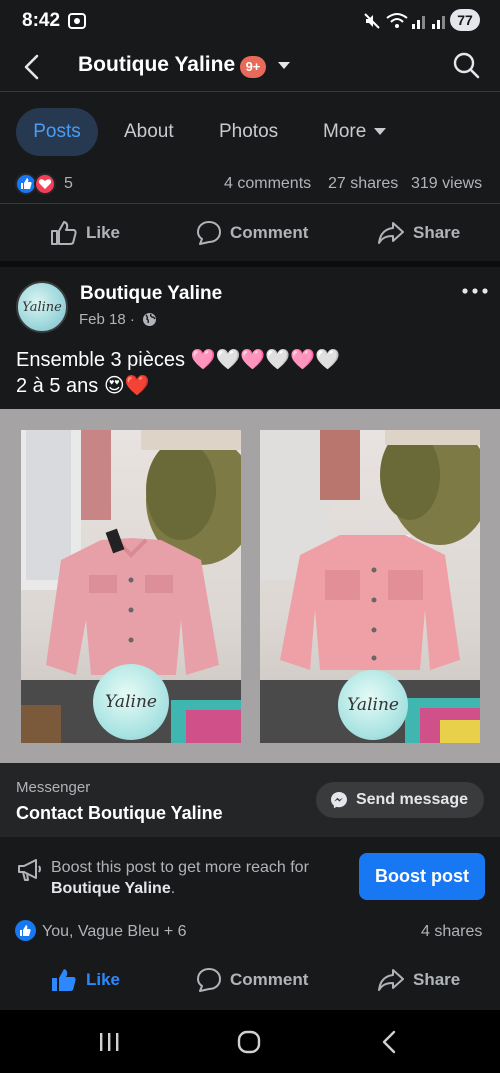 This screenshot has width=500, height=1073. What do you see at coordinates (77, 21) in the screenshot?
I see `screen-record-icon` at bounding box center [77, 21].